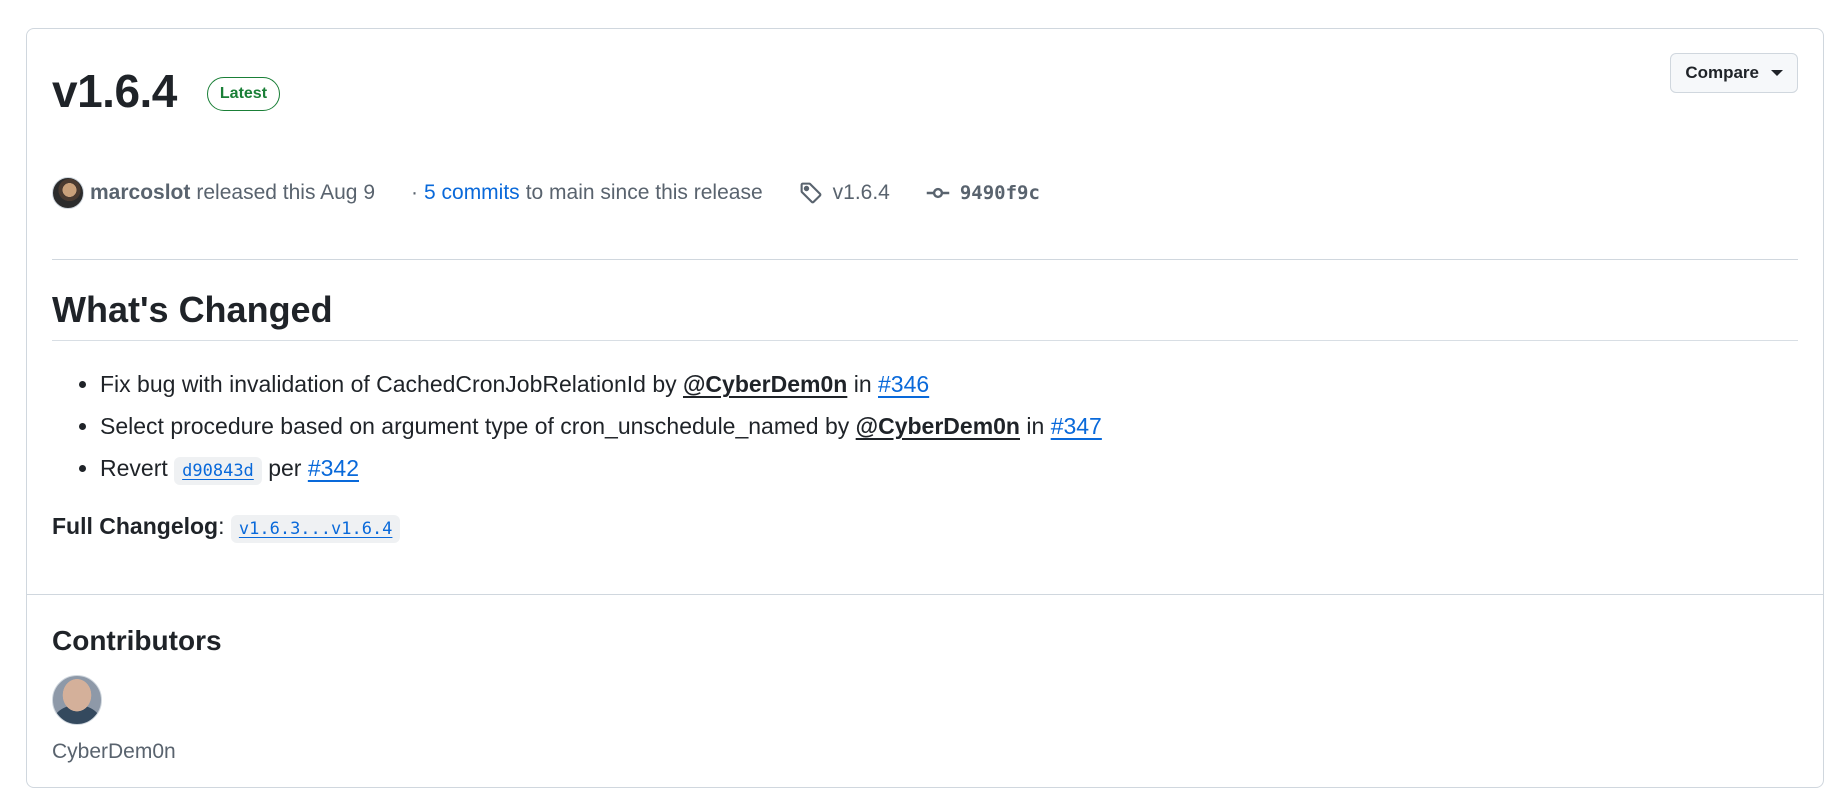 The image size is (1848, 788). Describe the element at coordinates (315, 529) in the screenshot. I see `changelog-compare-link: v1.6.3...v1.6.4` at that location.